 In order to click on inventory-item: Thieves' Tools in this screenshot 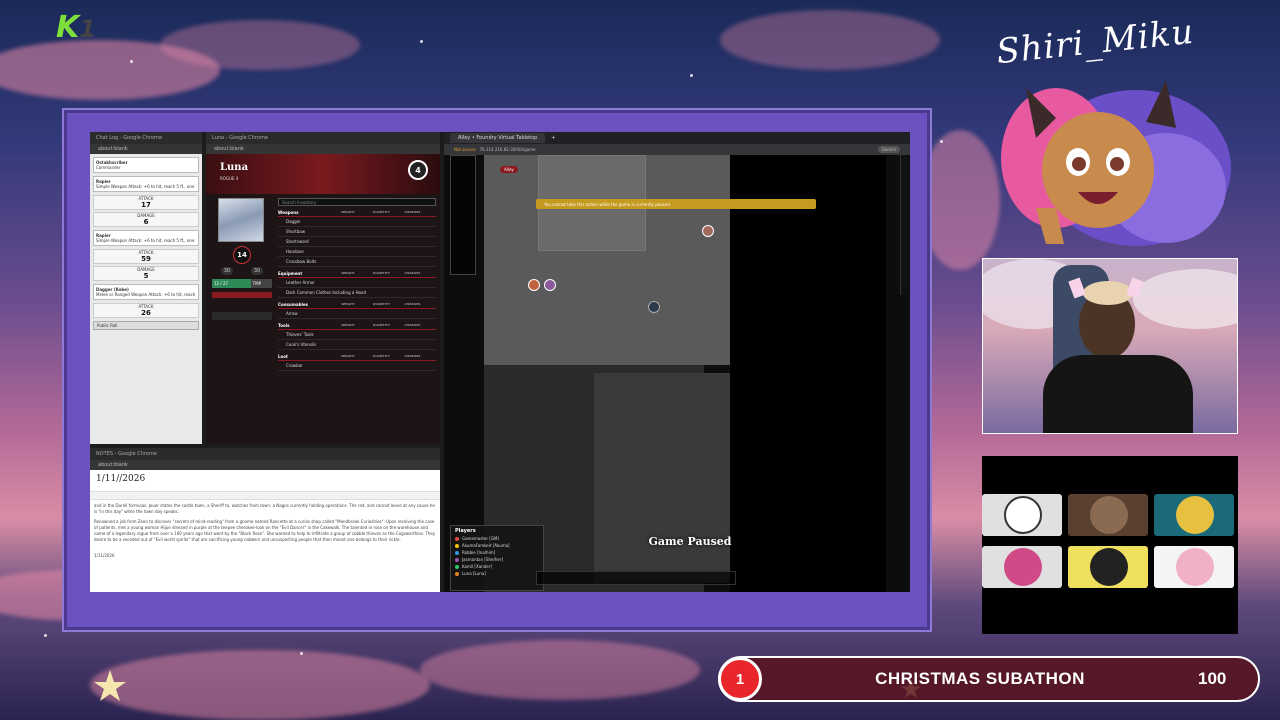, I will do `click(357, 335)`.